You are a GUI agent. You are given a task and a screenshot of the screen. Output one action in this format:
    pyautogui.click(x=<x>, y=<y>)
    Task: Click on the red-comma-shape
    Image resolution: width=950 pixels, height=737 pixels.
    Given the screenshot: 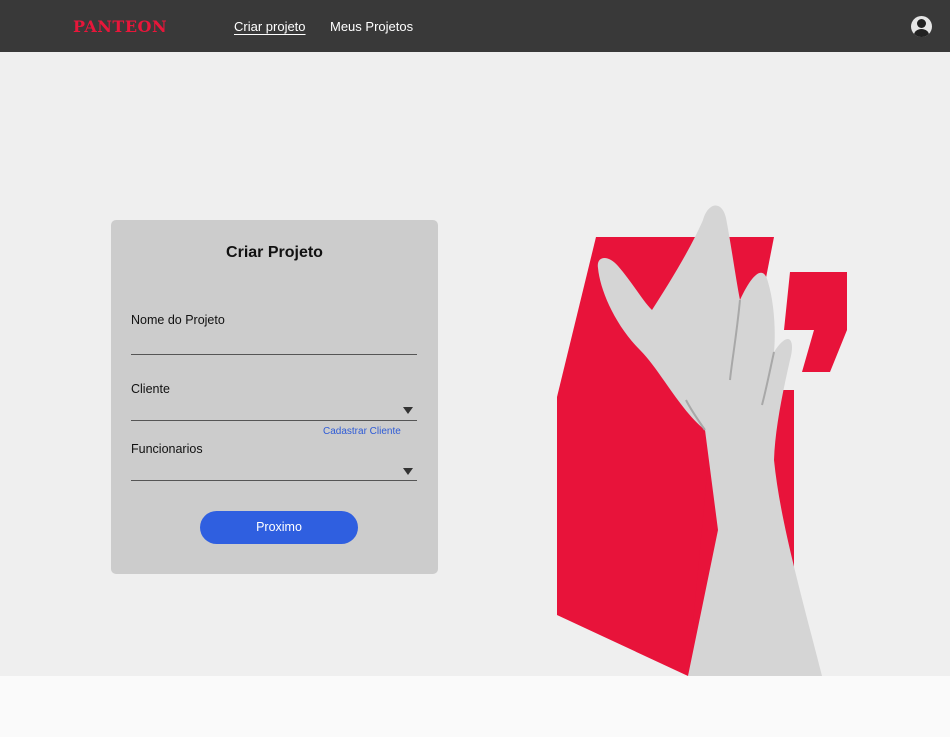 What is the action you would take?
    pyautogui.click(x=815, y=322)
    